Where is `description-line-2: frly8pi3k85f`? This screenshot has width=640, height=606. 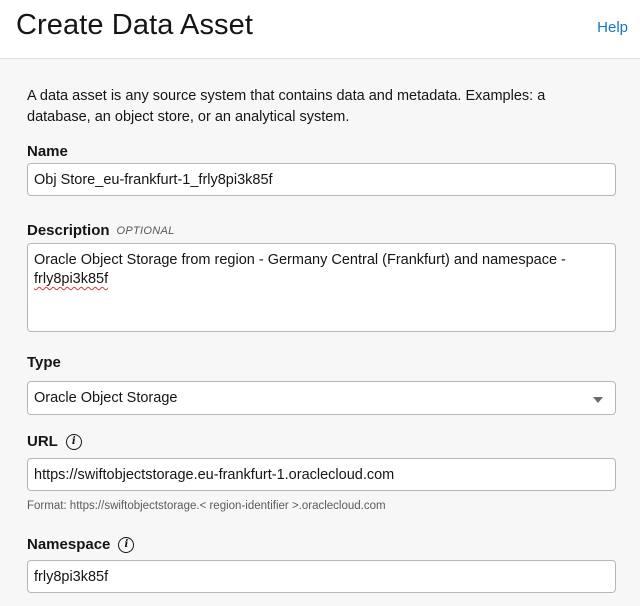
description-line-2: frly8pi3k85f is located at coordinates (71, 279).